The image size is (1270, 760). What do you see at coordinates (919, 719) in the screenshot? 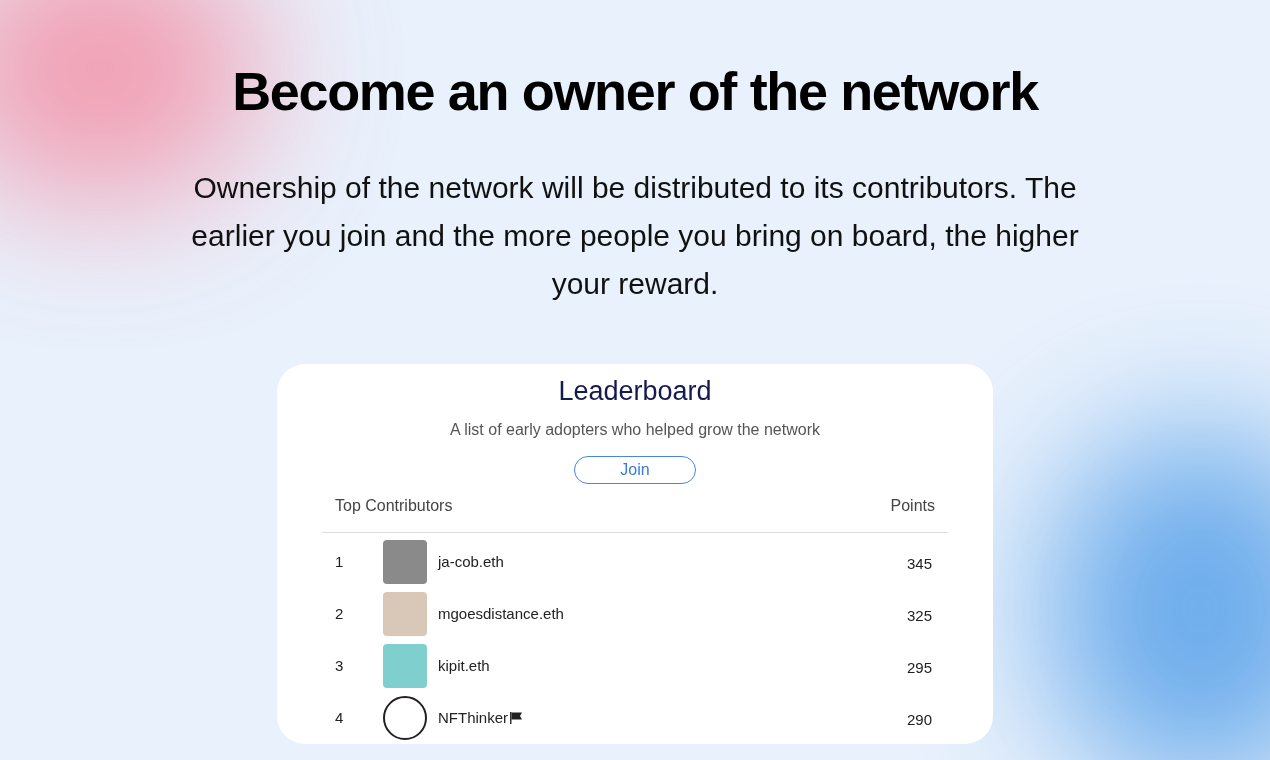
I see `points-value: 290` at bounding box center [919, 719].